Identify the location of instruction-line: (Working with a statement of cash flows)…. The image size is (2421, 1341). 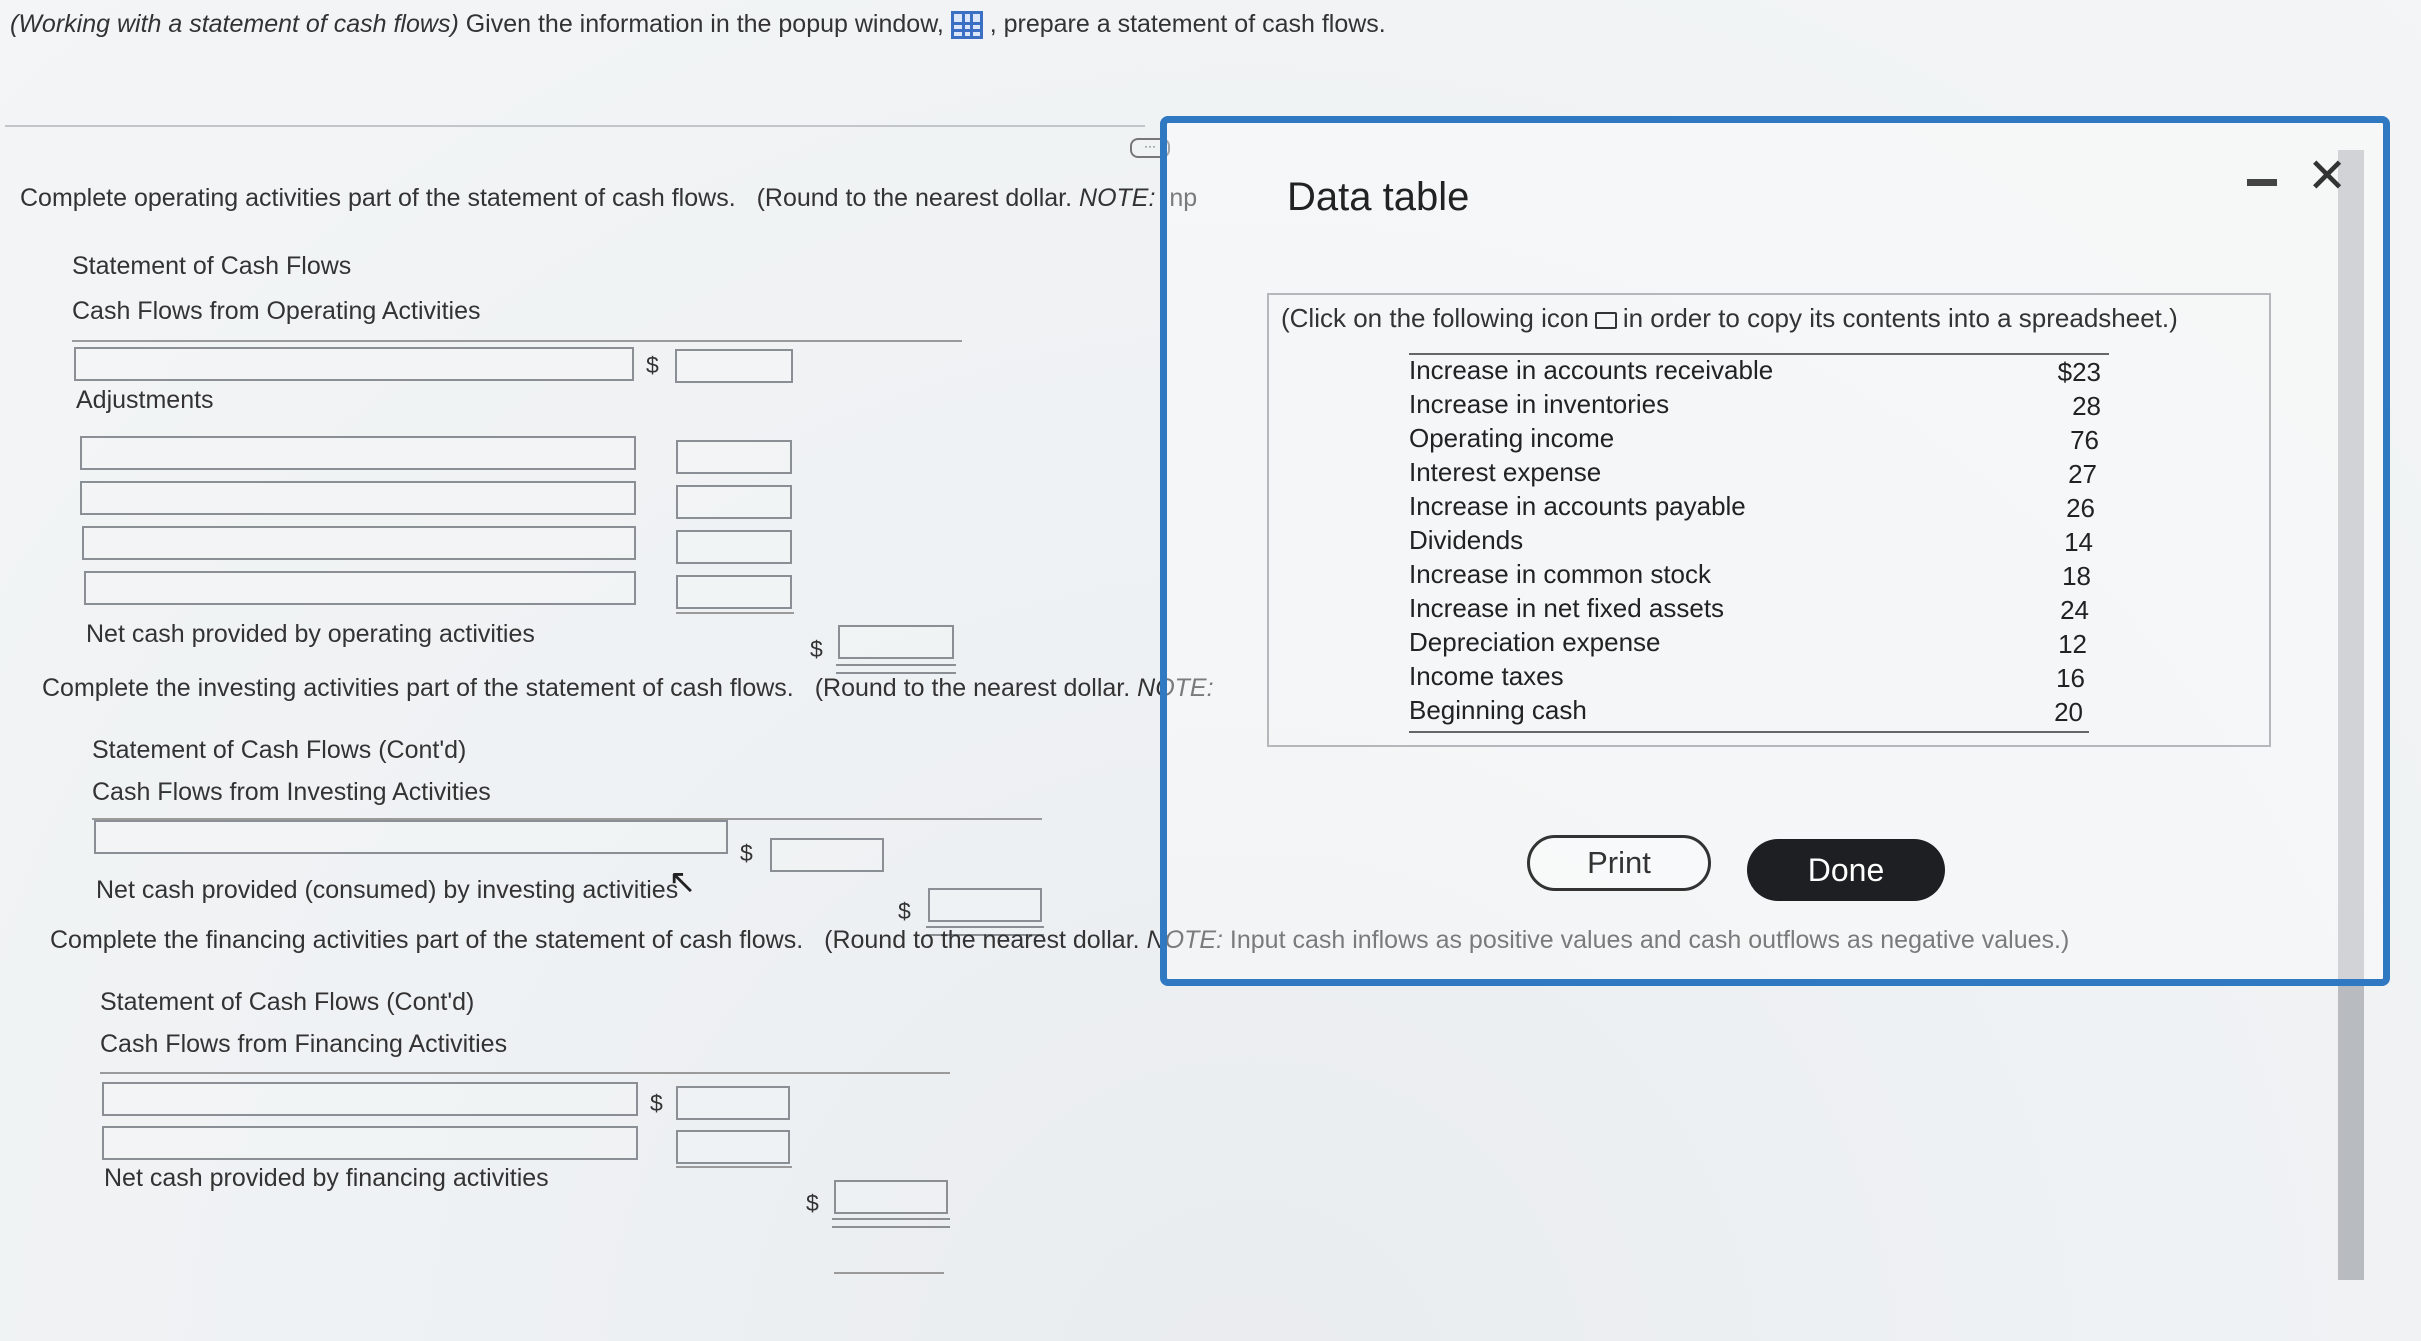
(698, 25).